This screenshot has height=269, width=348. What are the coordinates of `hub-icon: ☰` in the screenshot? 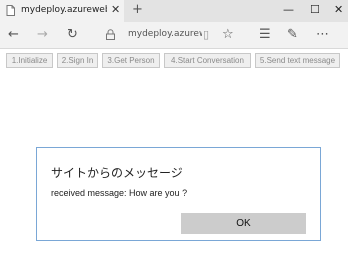 It's located at (265, 35).